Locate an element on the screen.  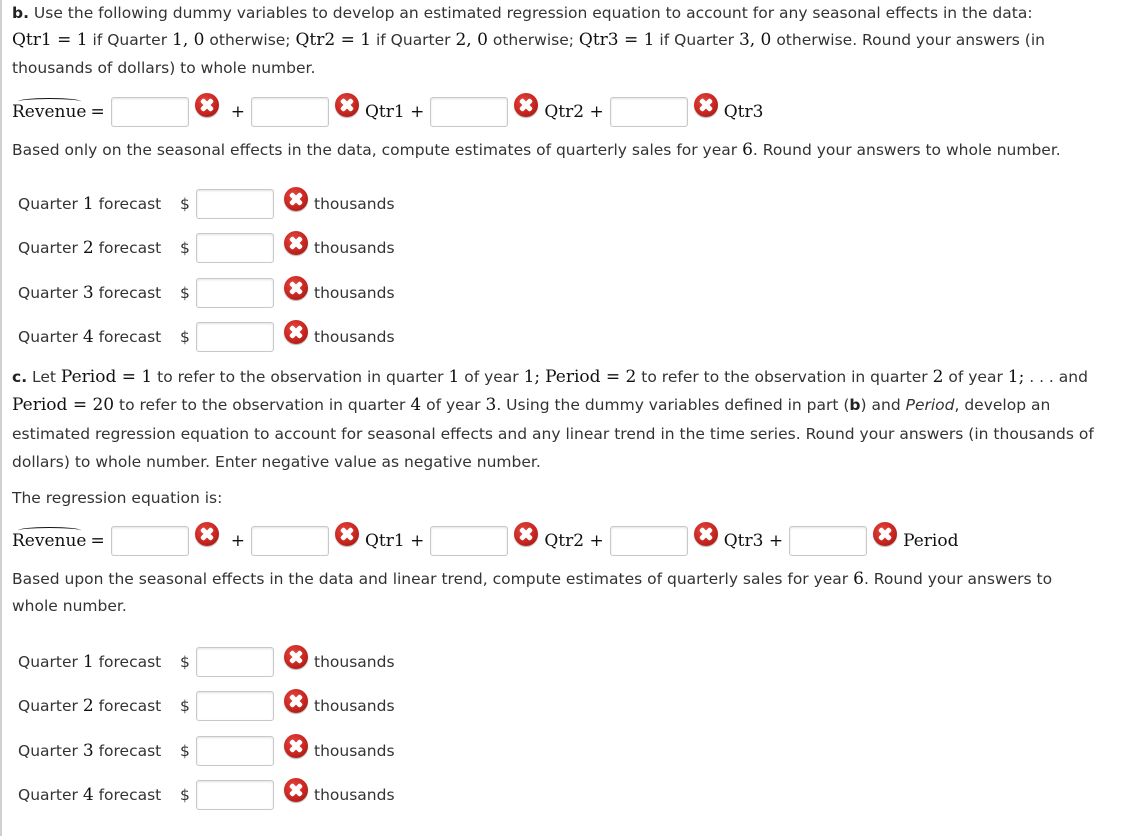
c-intercept-input is located at coordinates (149, 541).